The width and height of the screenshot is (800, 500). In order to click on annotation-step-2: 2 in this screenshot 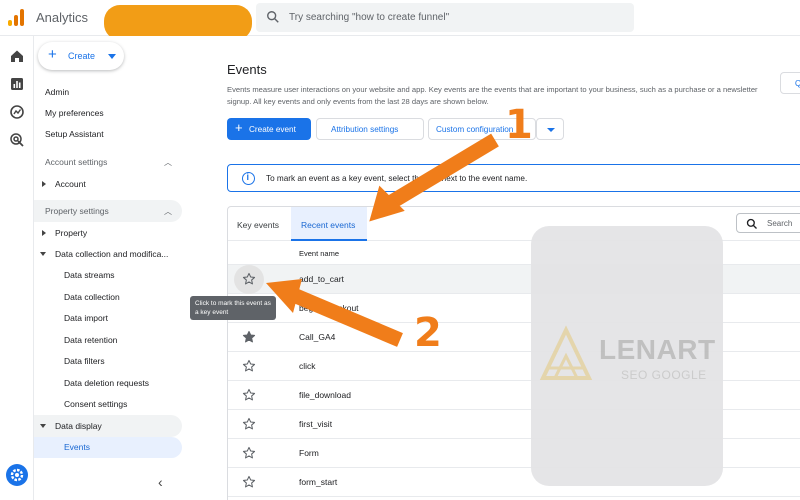, I will do `click(428, 333)`.